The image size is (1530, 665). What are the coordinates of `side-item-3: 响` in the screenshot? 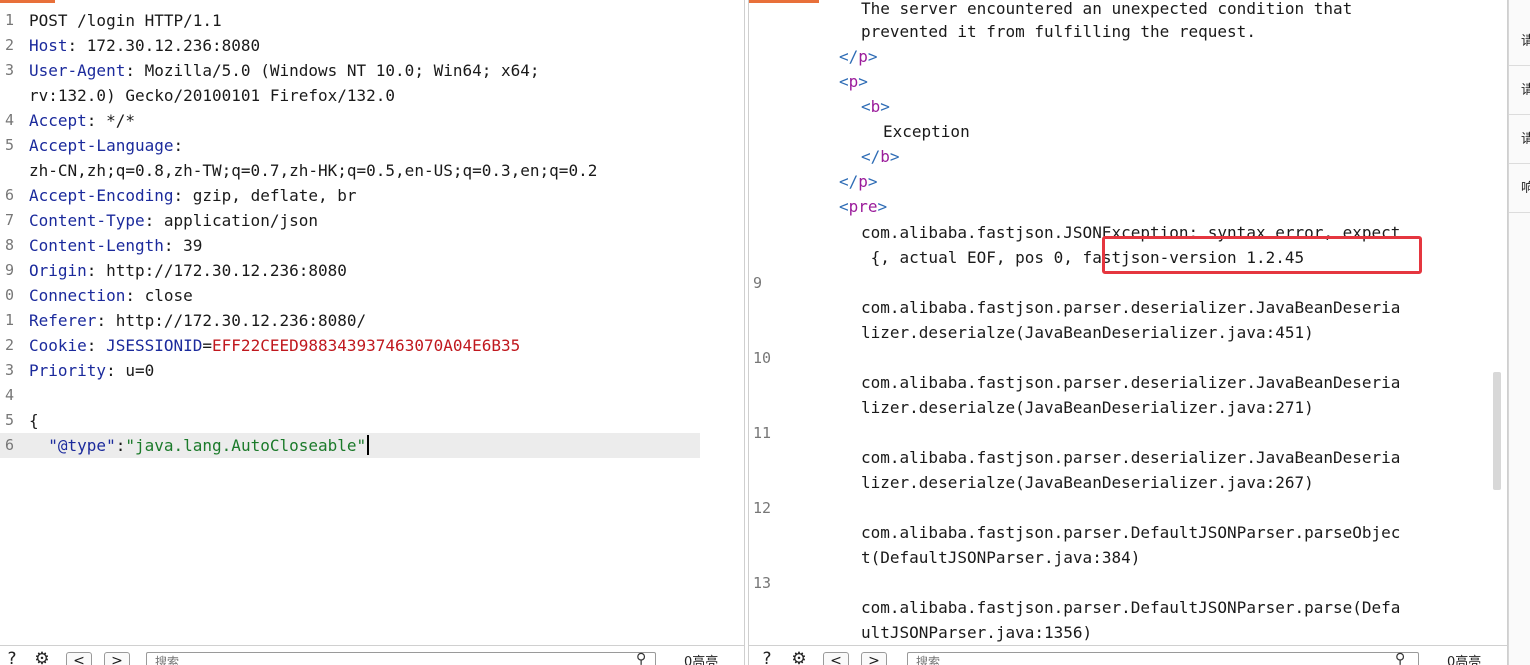 It's located at (1519, 189).